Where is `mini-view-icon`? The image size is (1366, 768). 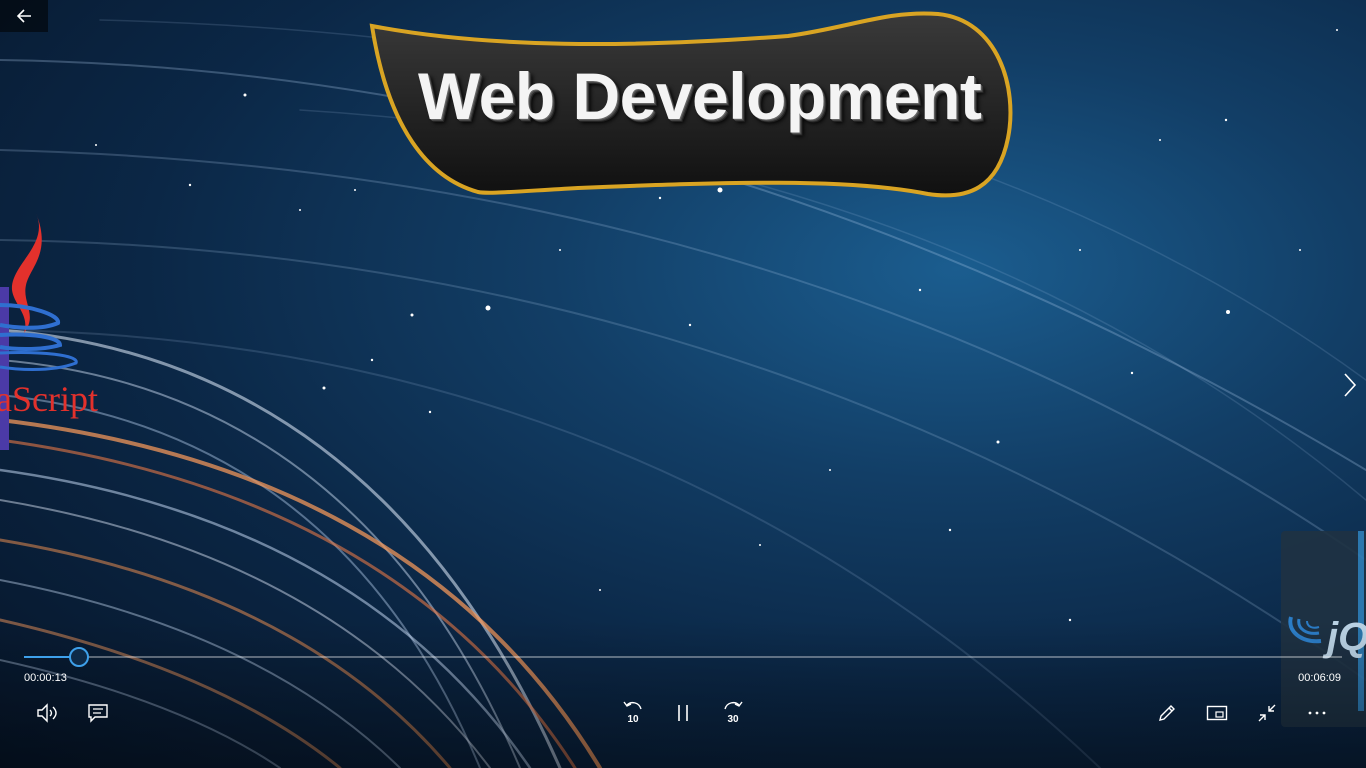 mini-view-icon is located at coordinates (1217, 713).